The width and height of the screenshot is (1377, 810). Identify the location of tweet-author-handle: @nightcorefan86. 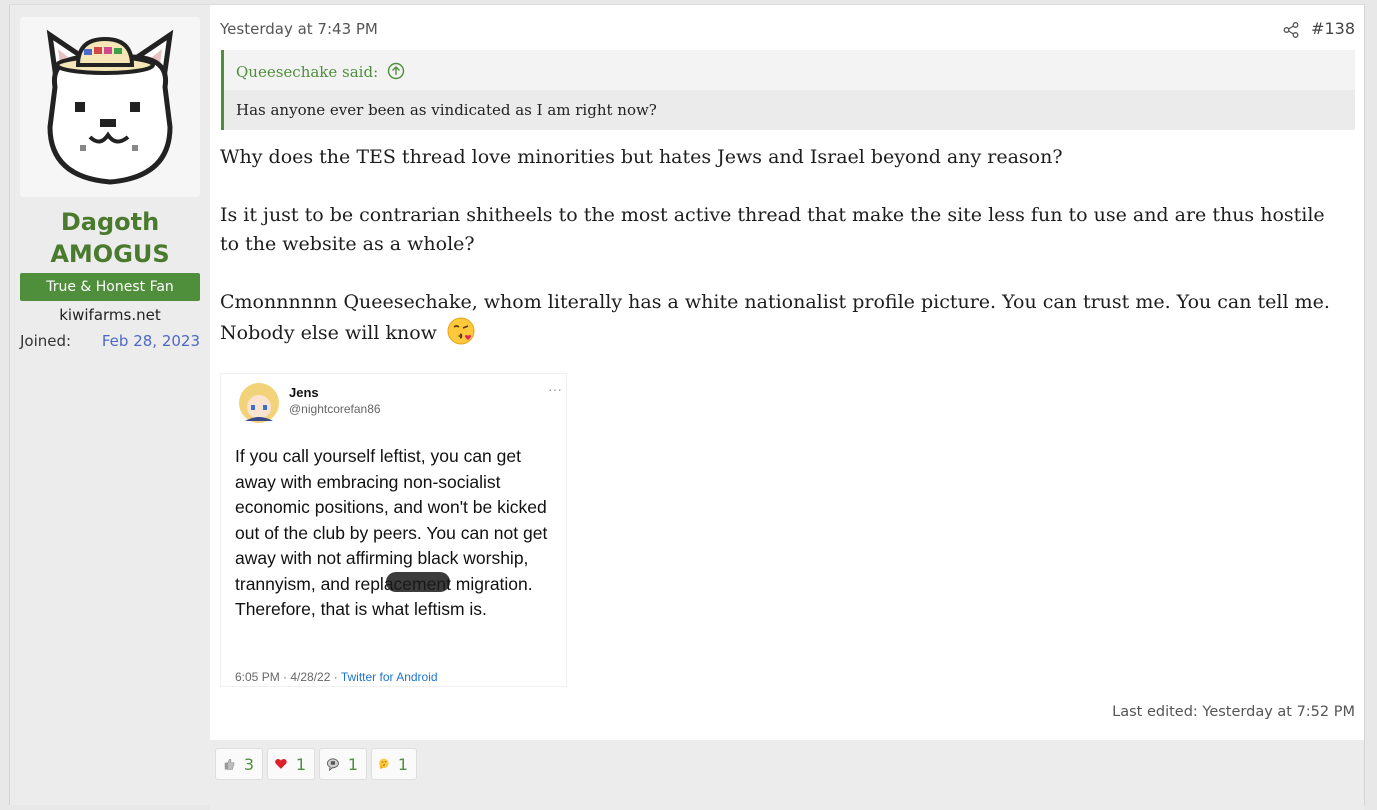
(335, 409).